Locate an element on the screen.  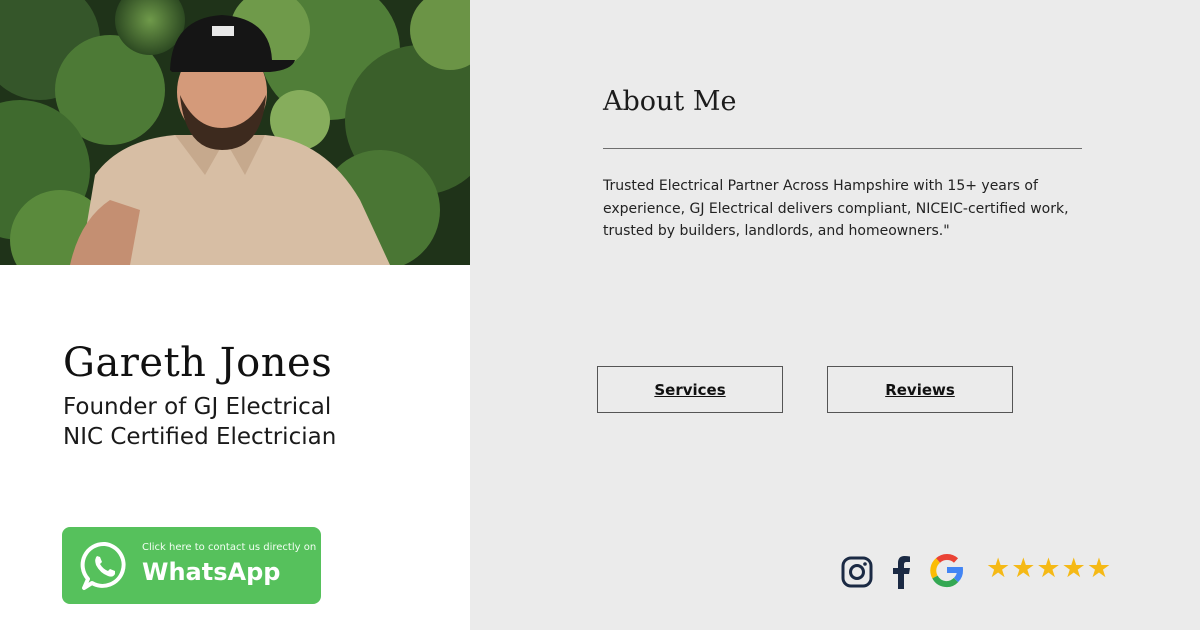
whatsapp-label: WhatsApp is located at coordinates (211, 572).